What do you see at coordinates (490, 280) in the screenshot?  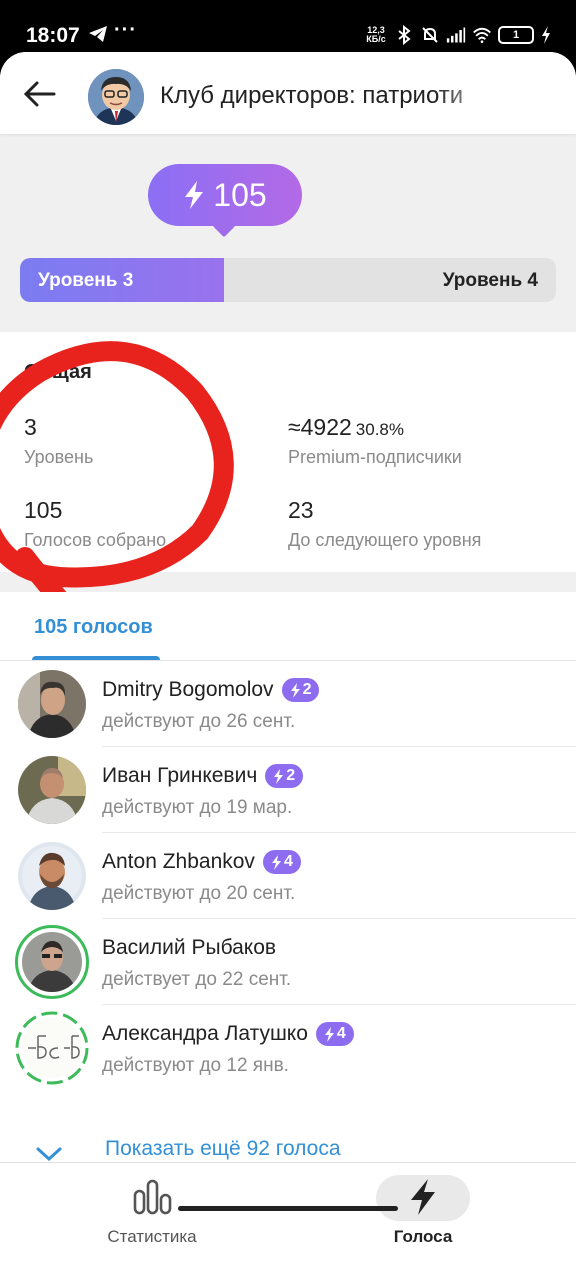 I see `next-level-label: Уровень 4` at bounding box center [490, 280].